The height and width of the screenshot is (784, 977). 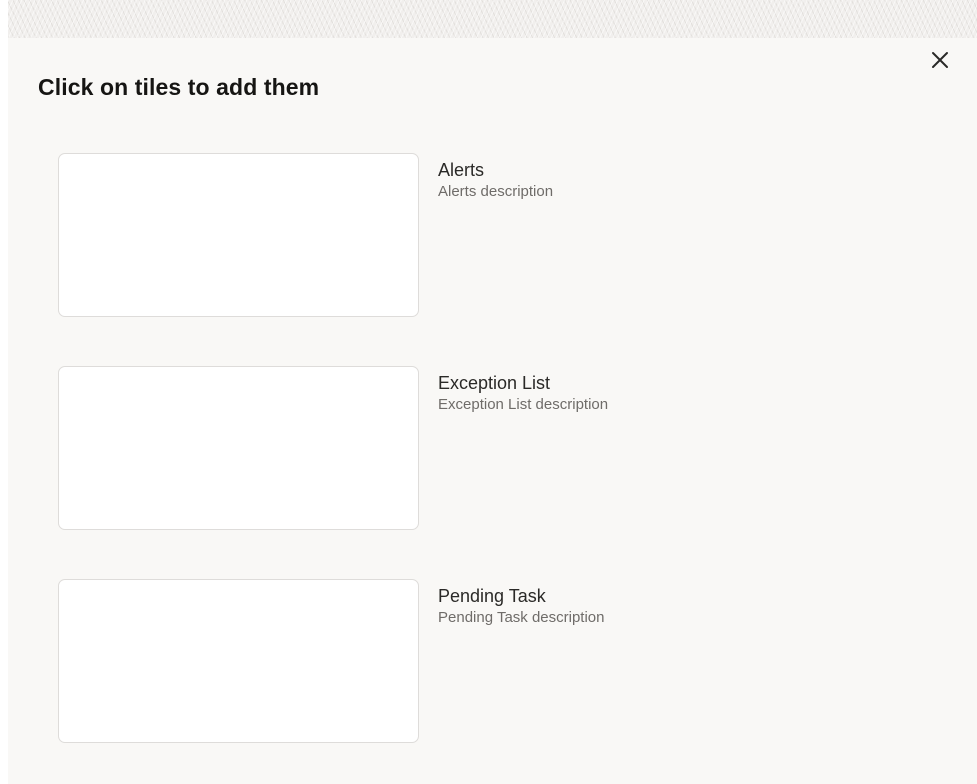 I want to click on dialog-title: Click on tiles to add them, so click(x=179, y=87).